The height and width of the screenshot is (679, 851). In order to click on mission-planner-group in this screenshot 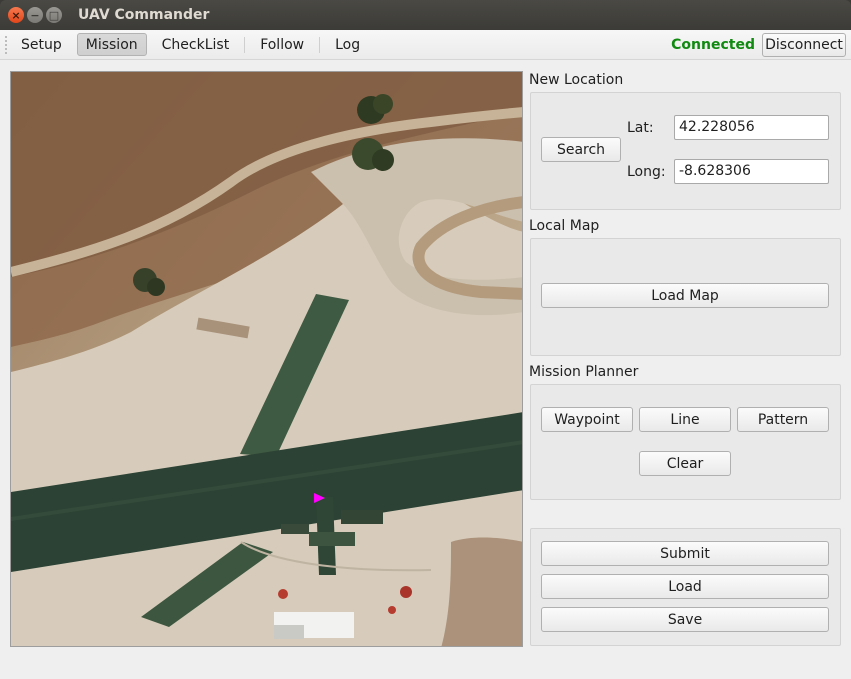, I will do `click(685, 442)`.